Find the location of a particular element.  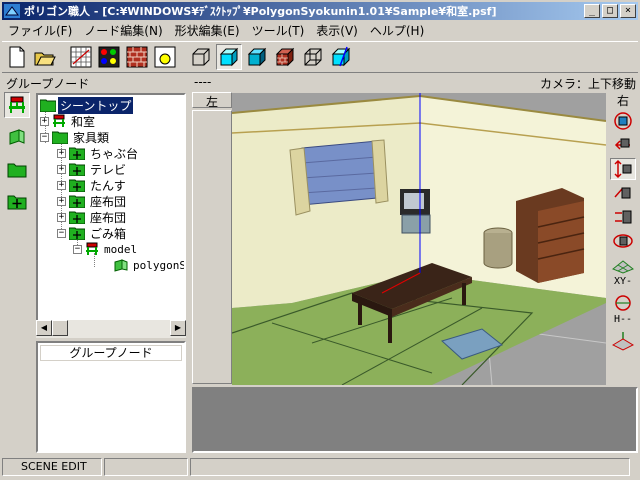

camera-zoom-button is located at coordinates (623, 217).